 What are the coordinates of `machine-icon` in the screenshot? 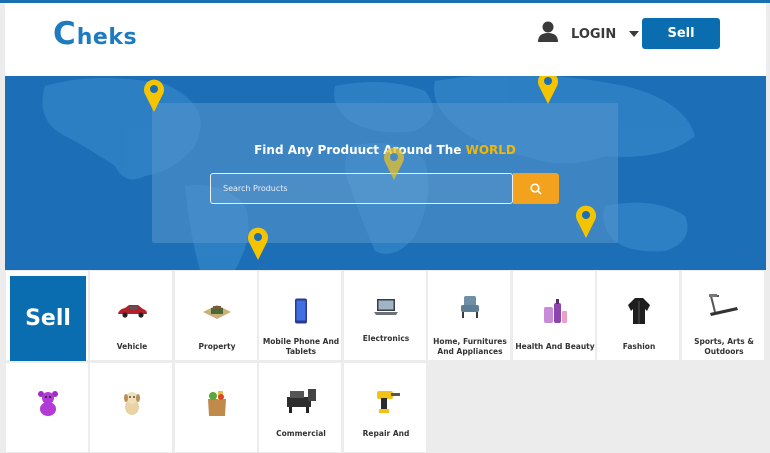 It's located at (301, 401).